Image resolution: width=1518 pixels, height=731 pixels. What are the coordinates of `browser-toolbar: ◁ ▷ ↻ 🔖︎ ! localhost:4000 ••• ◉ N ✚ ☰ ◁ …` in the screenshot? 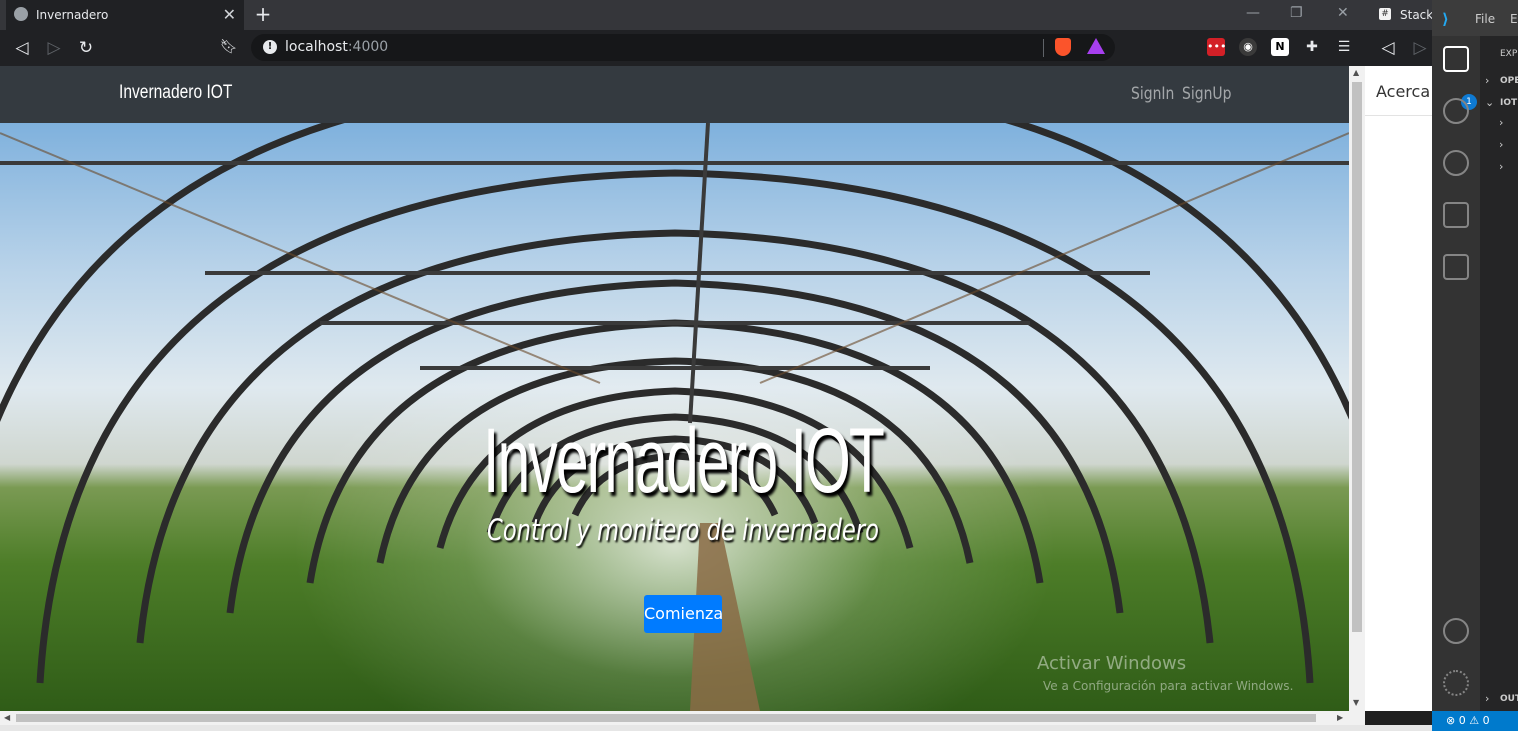 It's located at (716, 48).